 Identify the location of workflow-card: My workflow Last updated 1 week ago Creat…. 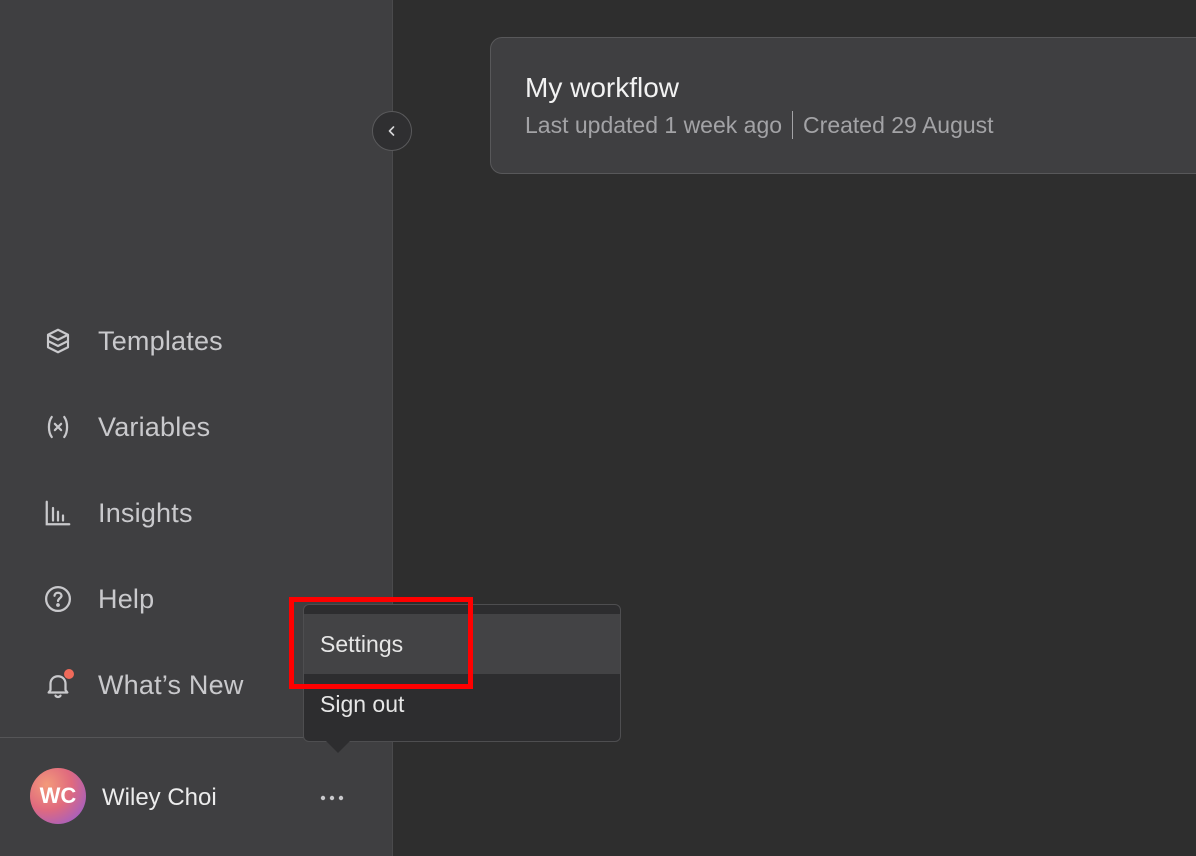
(843, 105).